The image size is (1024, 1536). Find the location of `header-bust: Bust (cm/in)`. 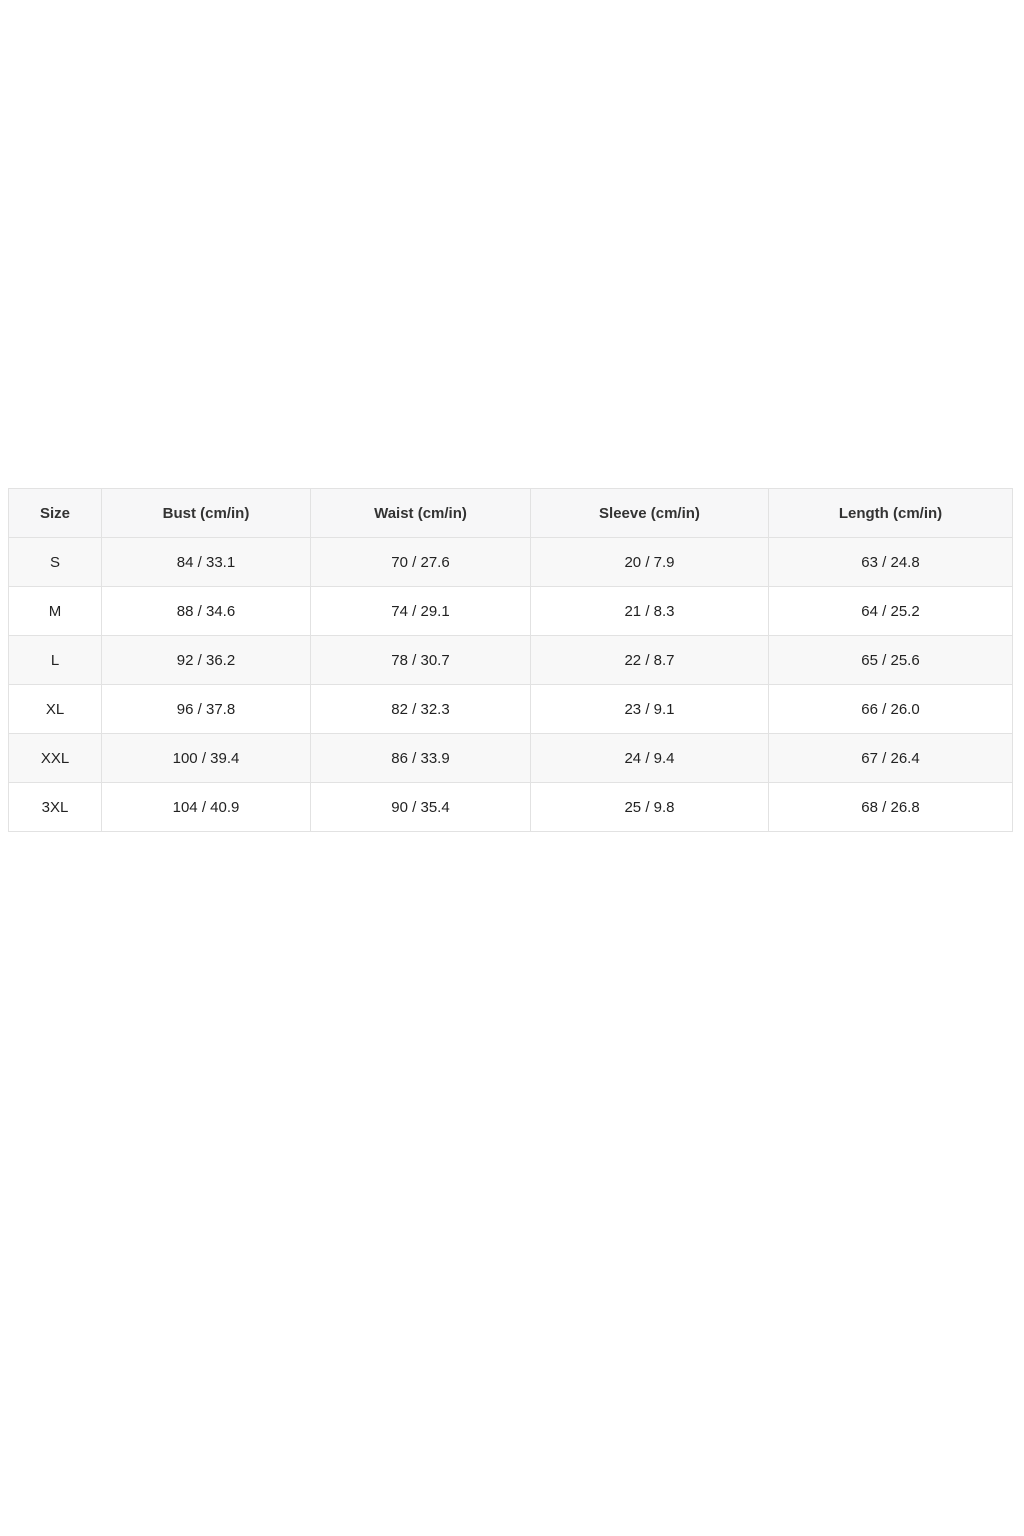

header-bust: Bust (cm/in) is located at coordinates (206, 513).